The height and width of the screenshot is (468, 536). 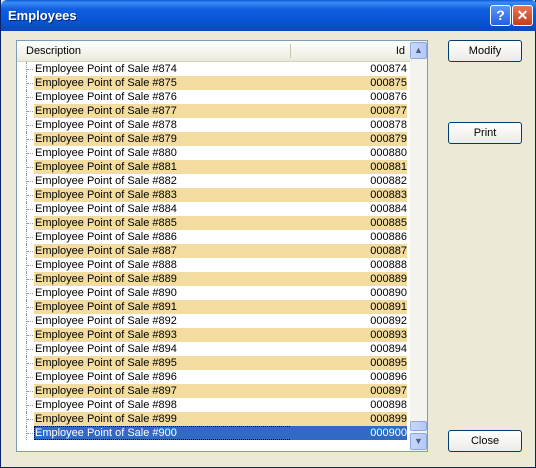 What do you see at coordinates (500, 15) in the screenshot?
I see `help-button: ?` at bounding box center [500, 15].